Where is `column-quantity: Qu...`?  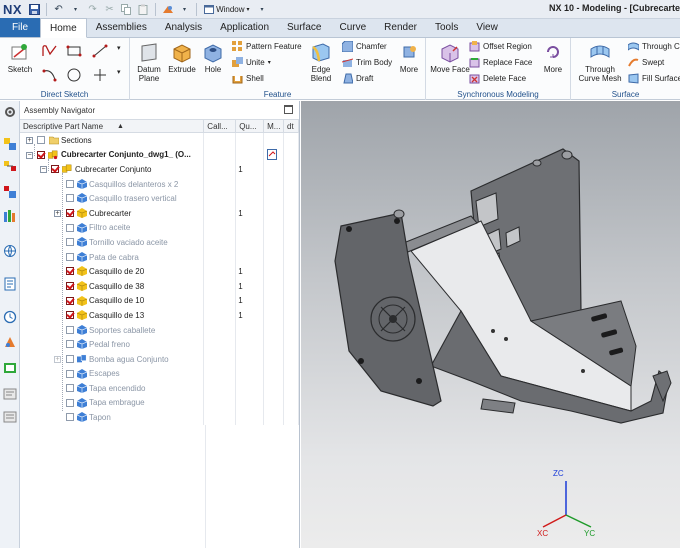 column-quantity: Qu... is located at coordinates (250, 126).